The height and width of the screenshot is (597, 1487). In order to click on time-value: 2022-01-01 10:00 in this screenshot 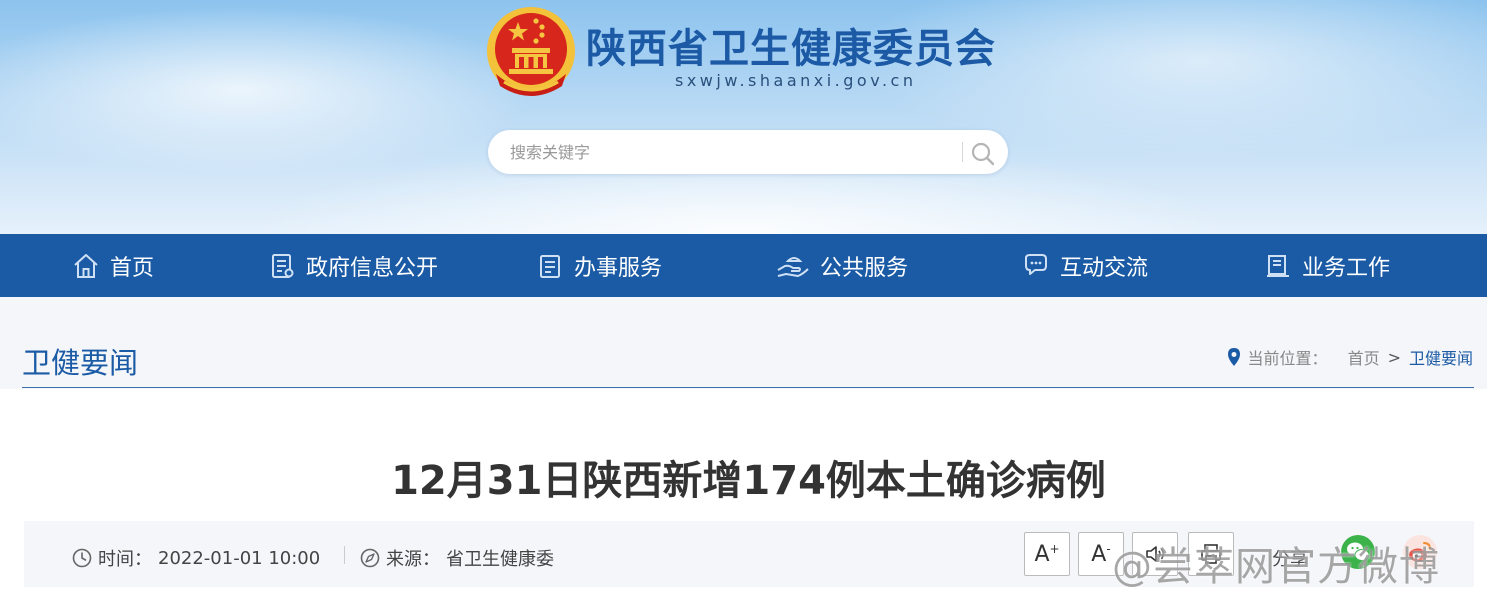, I will do `click(239, 558)`.